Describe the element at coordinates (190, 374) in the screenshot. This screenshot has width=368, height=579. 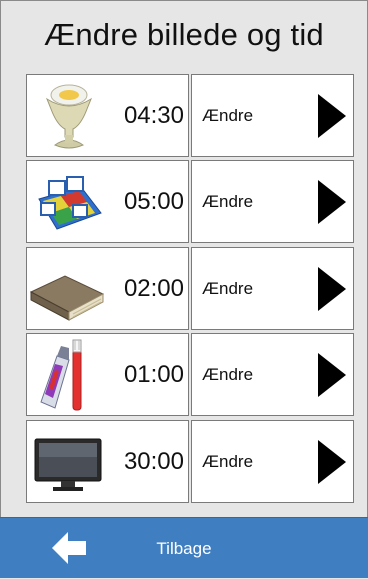
I see `list-item: 01:00 Ændre` at that location.